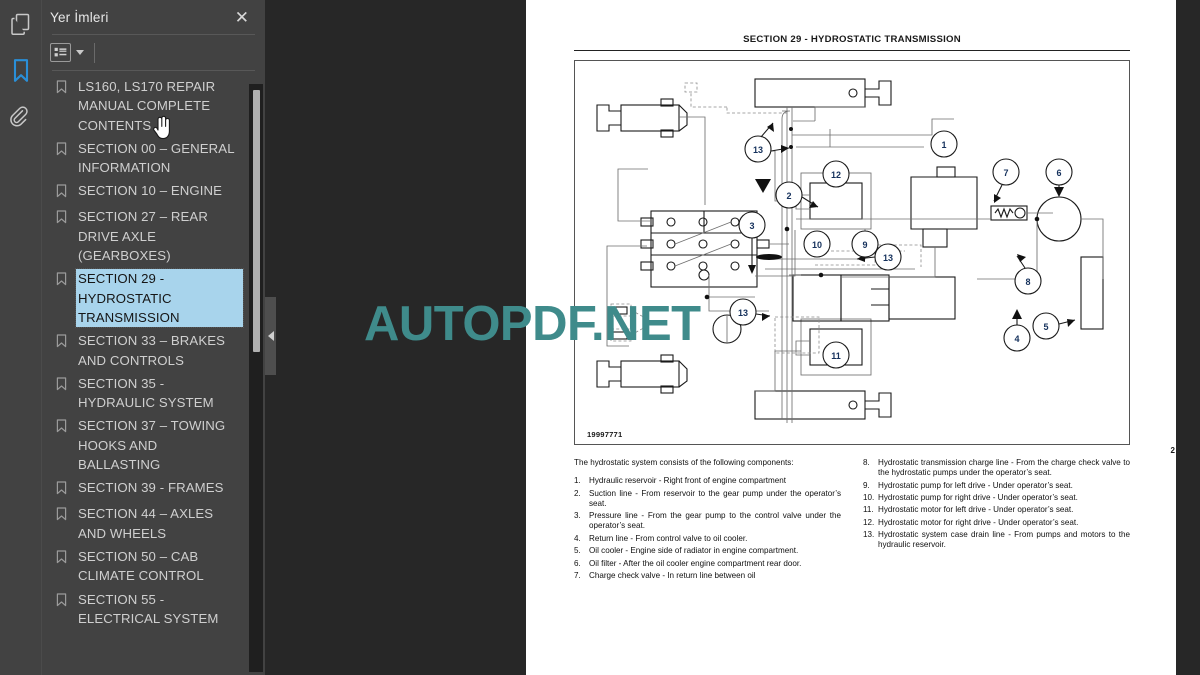  I want to click on list-options-glyph, so click(60, 52).